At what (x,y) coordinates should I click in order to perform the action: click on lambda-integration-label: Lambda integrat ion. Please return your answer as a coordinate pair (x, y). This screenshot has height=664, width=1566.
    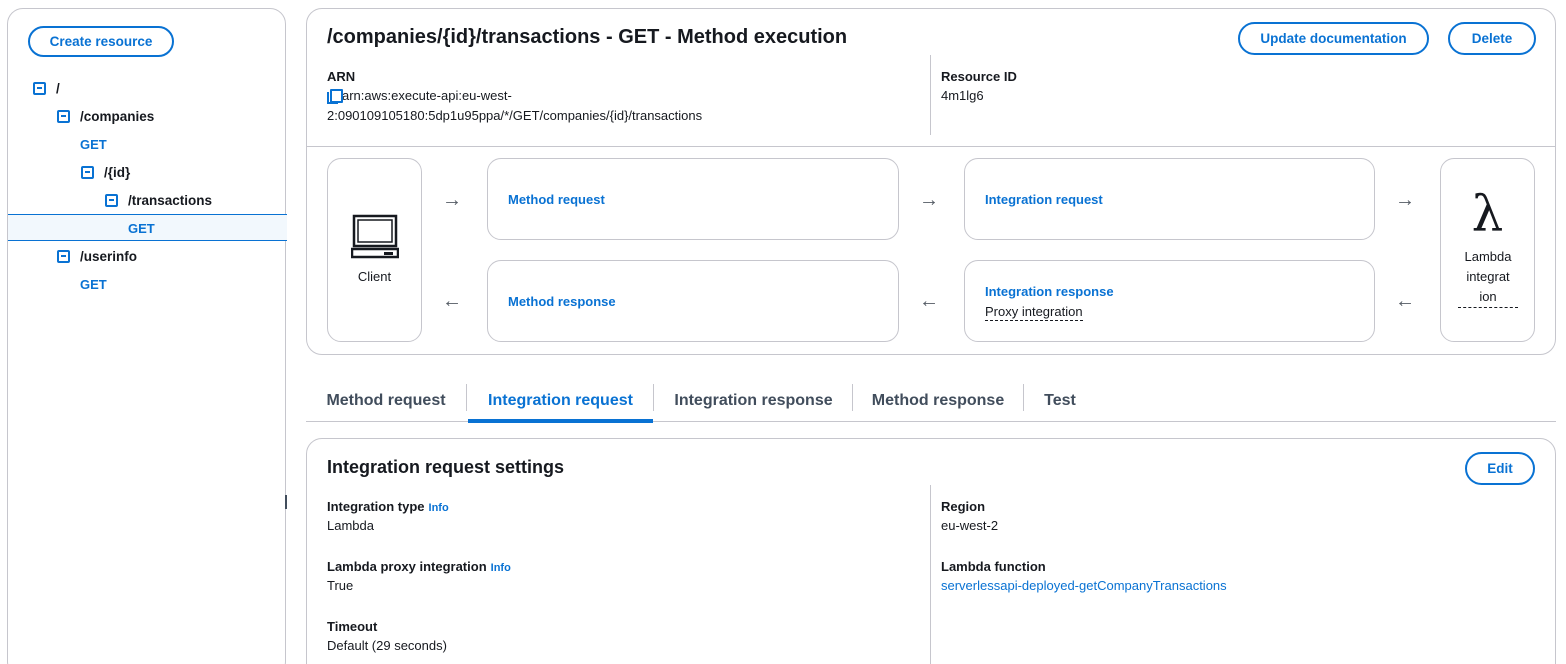
    Looking at the image, I should click on (1488, 277).